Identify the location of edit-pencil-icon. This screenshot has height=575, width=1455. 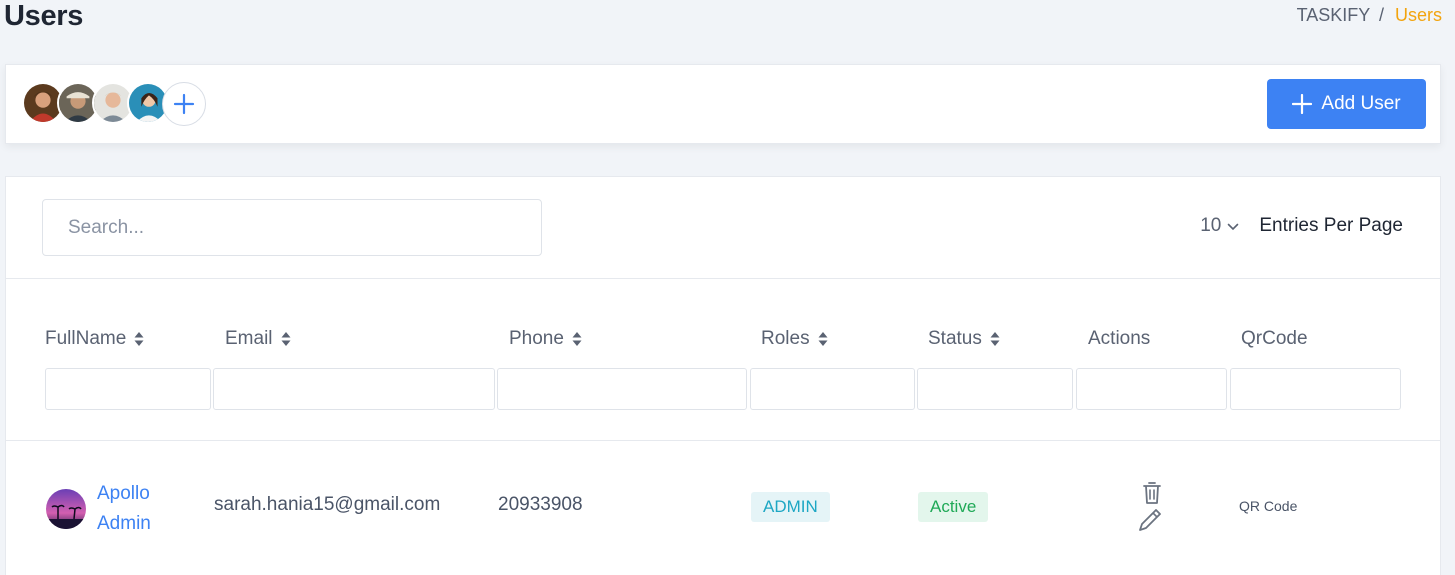
(1150, 520).